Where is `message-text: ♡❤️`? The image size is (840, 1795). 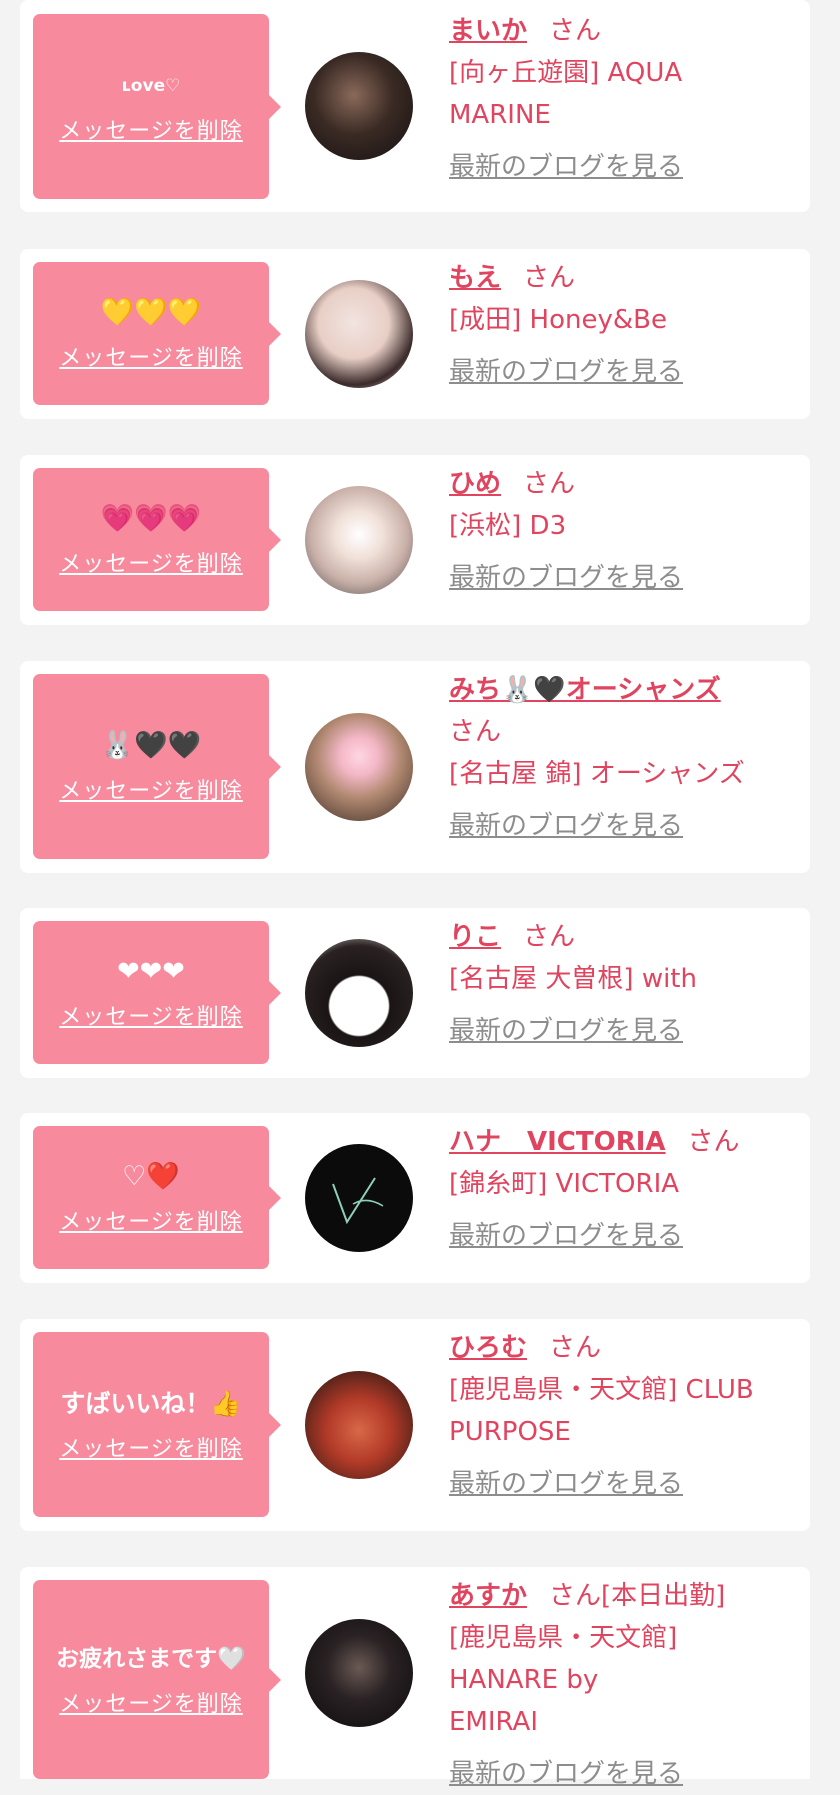
message-text: ♡❤️ is located at coordinates (151, 1176).